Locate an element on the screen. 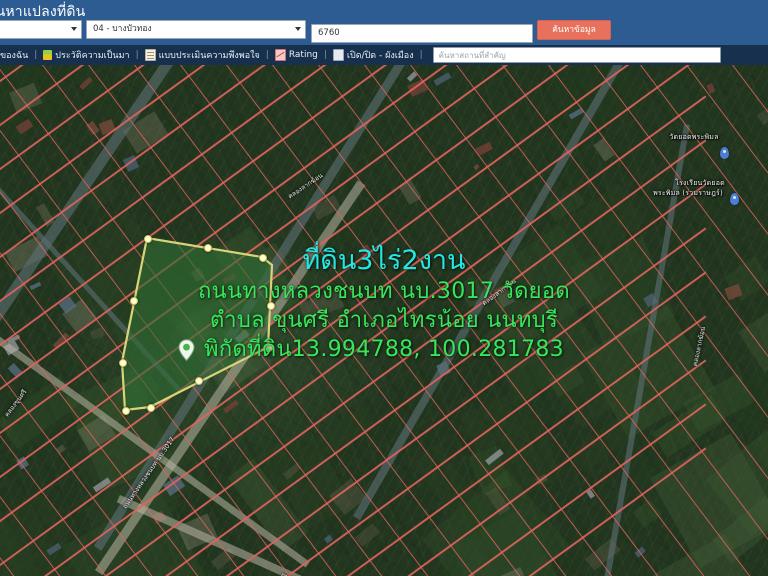 The width and height of the screenshot is (768, 576). parcel-number-field is located at coordinates (422, 31).